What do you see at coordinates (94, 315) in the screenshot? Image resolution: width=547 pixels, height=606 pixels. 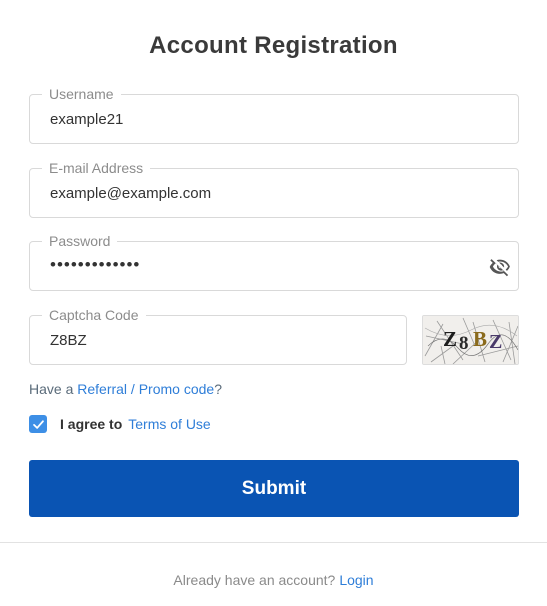 I see `captcha-label: Captcha Code` at bounding box center [94, 315].